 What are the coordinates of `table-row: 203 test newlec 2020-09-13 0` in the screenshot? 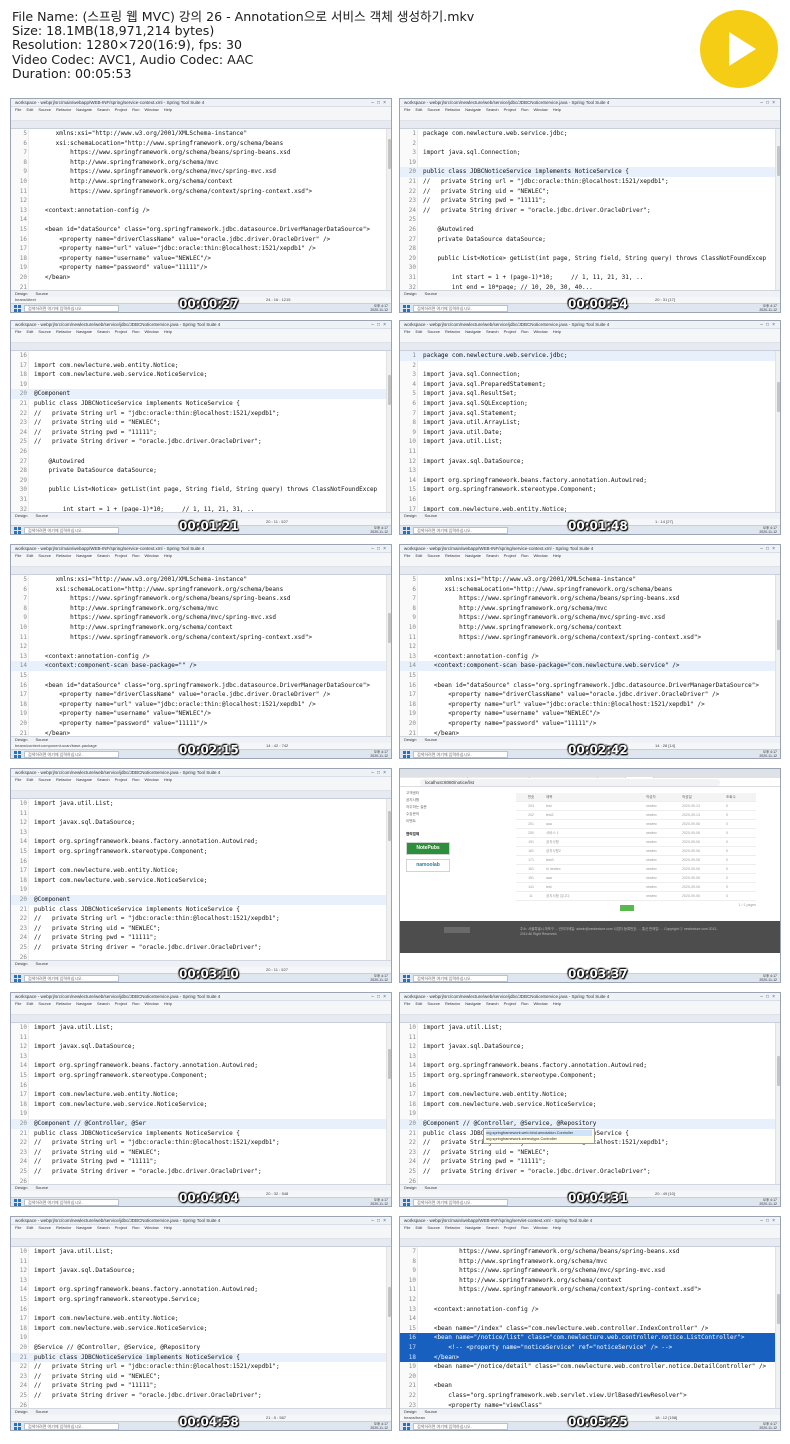 It's located at (636, 806).